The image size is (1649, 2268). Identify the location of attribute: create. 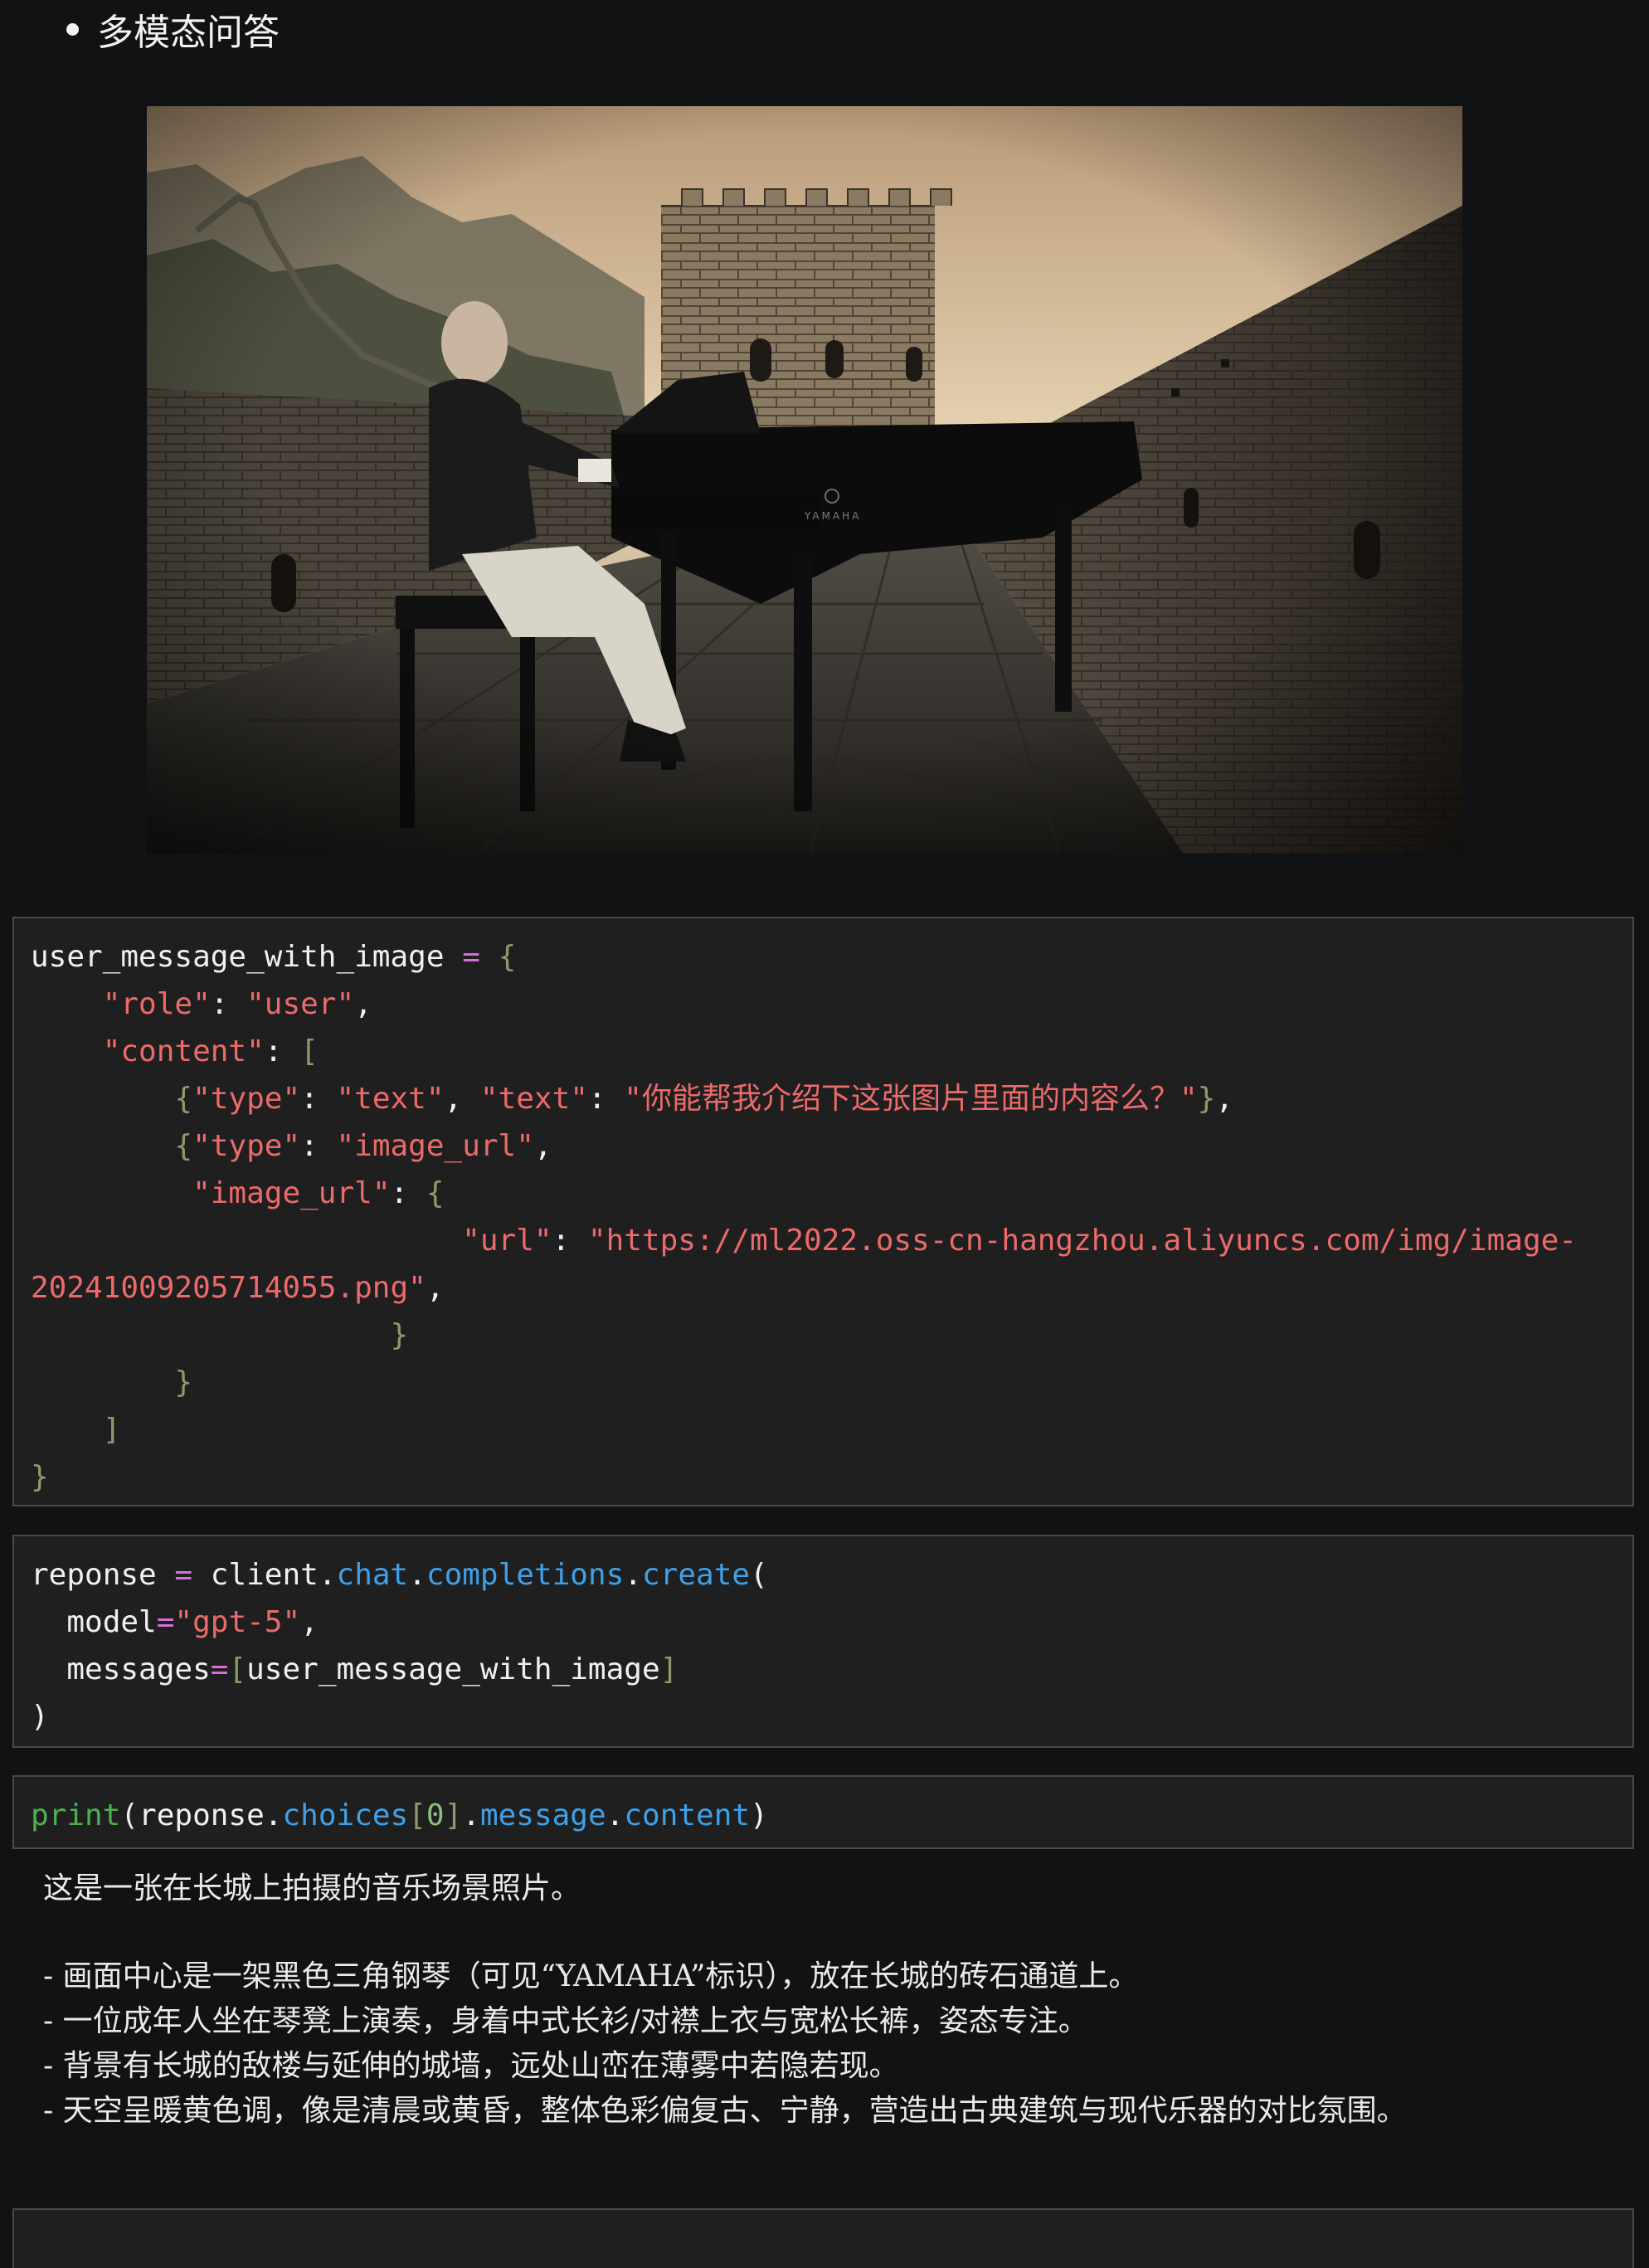
(696, 1575).